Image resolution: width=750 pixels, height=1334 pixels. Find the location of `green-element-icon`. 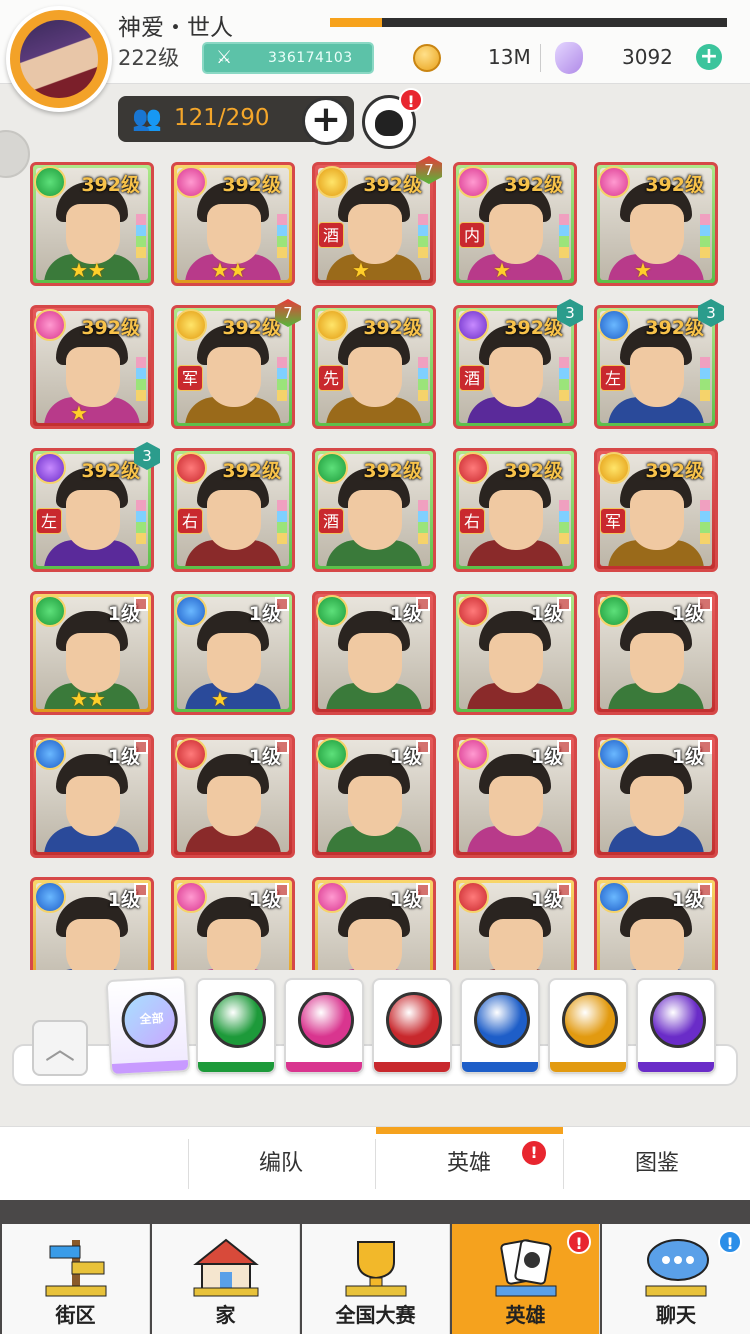

green-element-icon is located at coordinates (332, 611).